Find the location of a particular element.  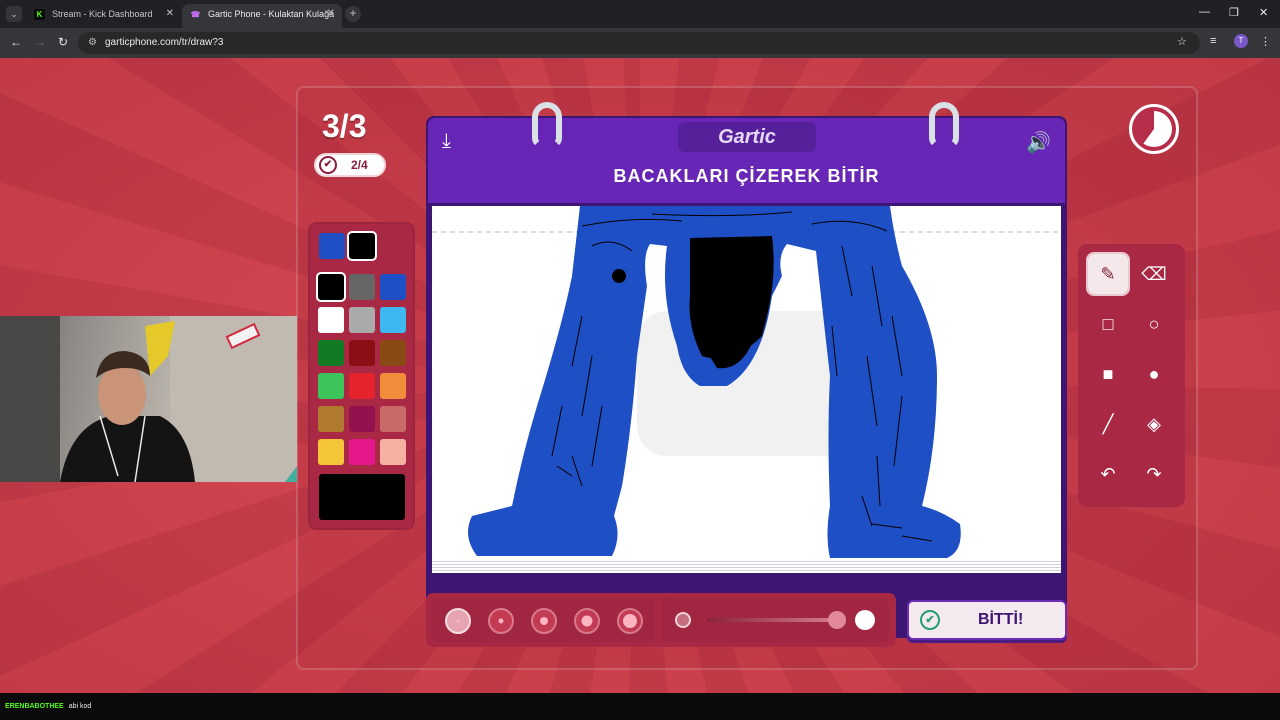

webcam-image is located at coordinates (148, 399).